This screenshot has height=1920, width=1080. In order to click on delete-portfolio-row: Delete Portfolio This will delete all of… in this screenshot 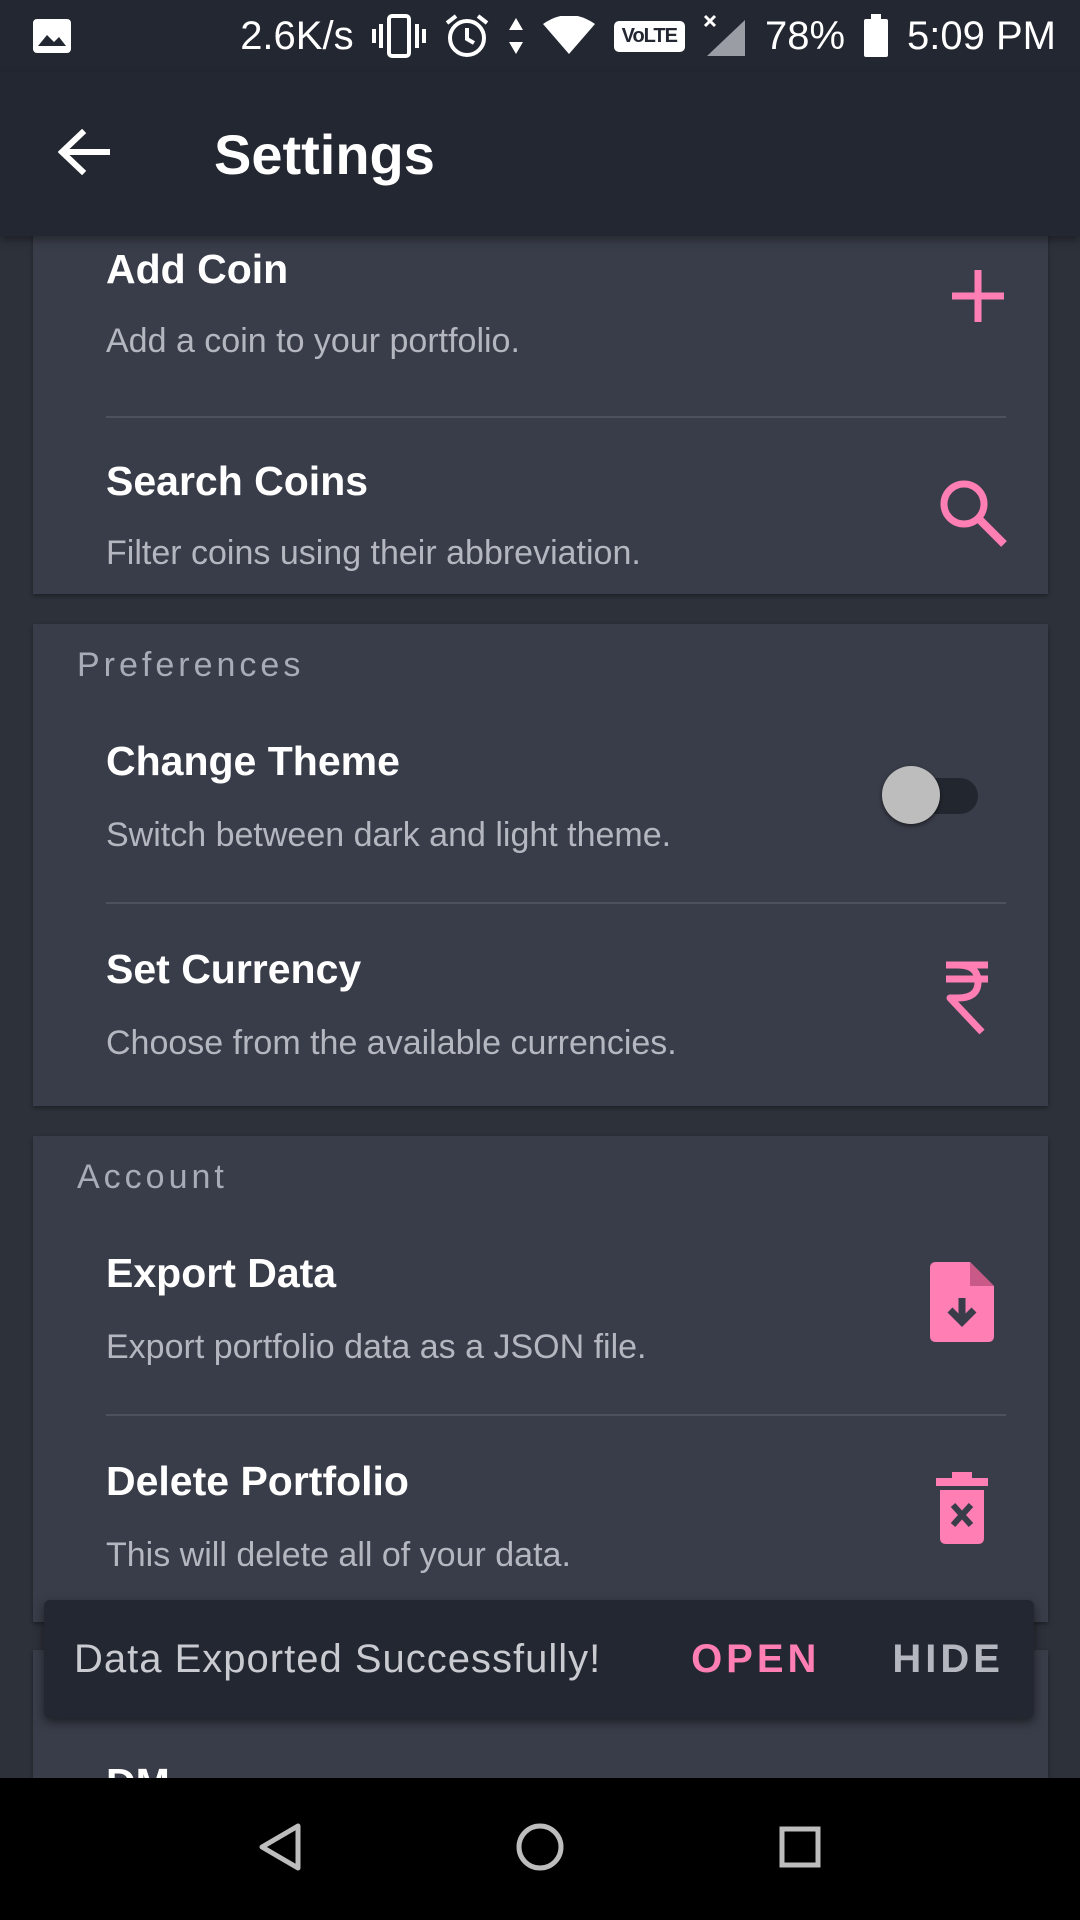, I will do `click(540, 1519)`.